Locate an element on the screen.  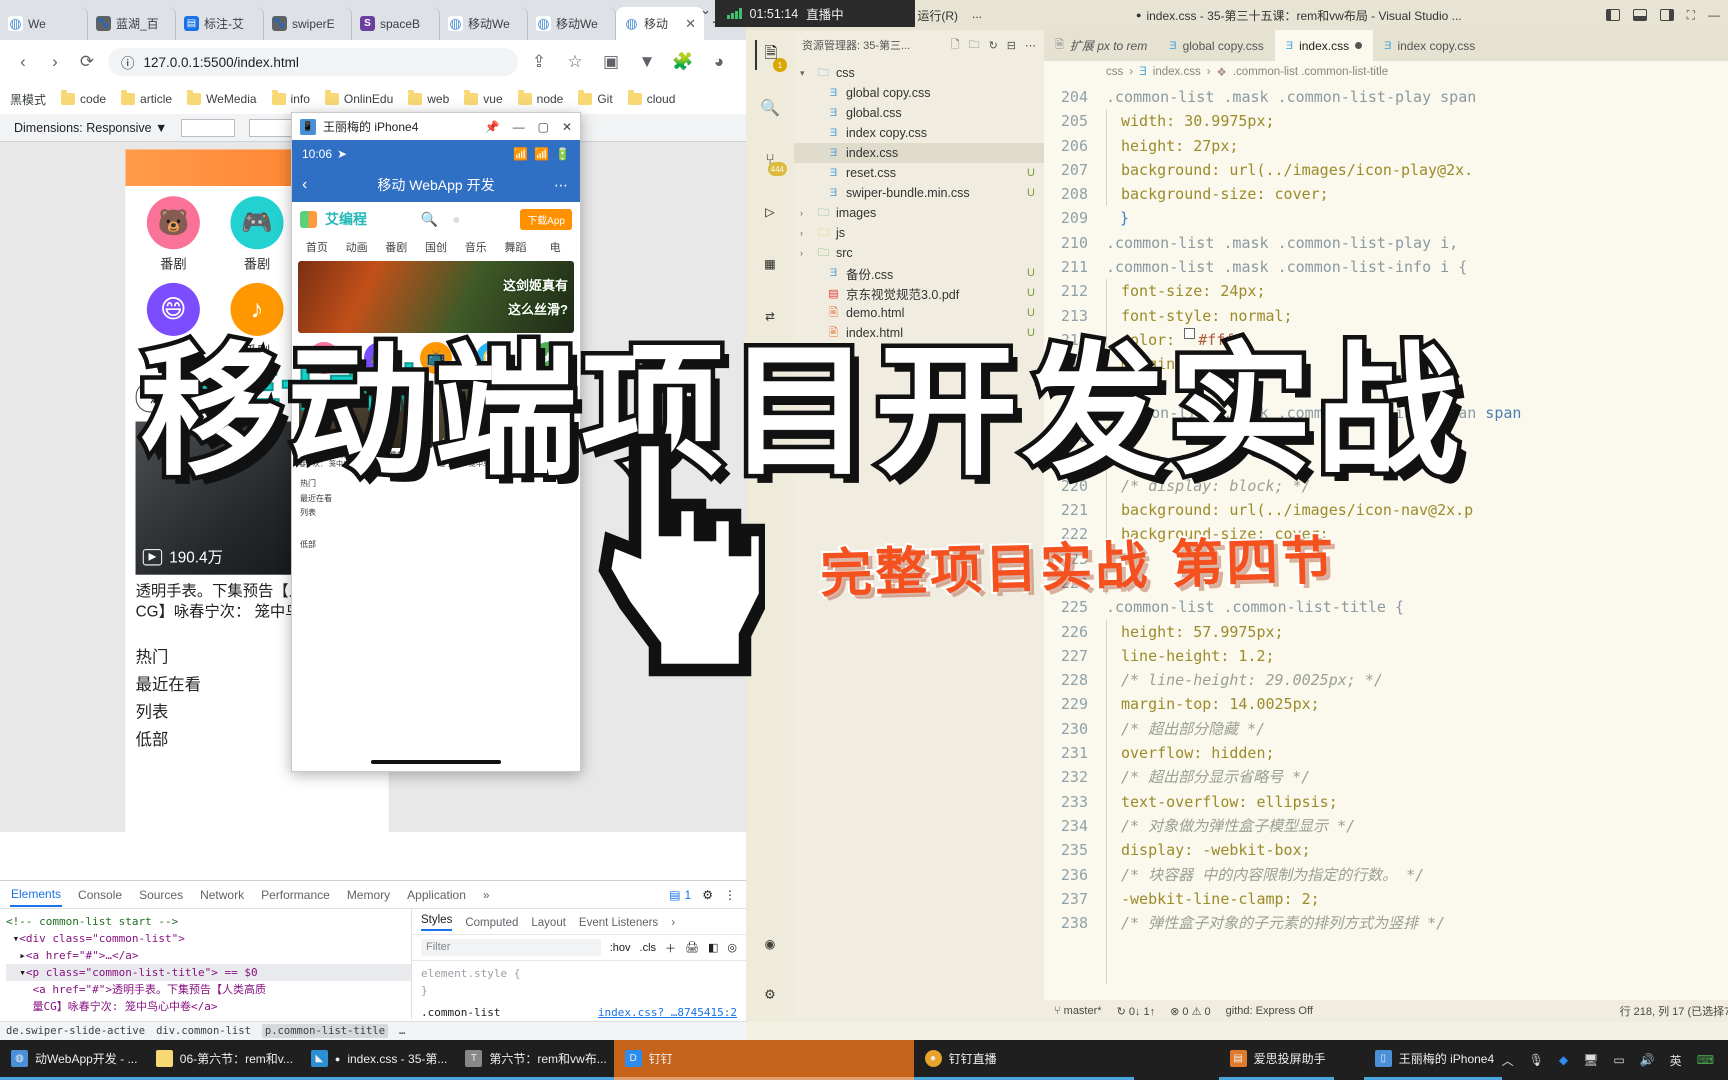
tab-layout: Layout is located at coordinates (548, 923).